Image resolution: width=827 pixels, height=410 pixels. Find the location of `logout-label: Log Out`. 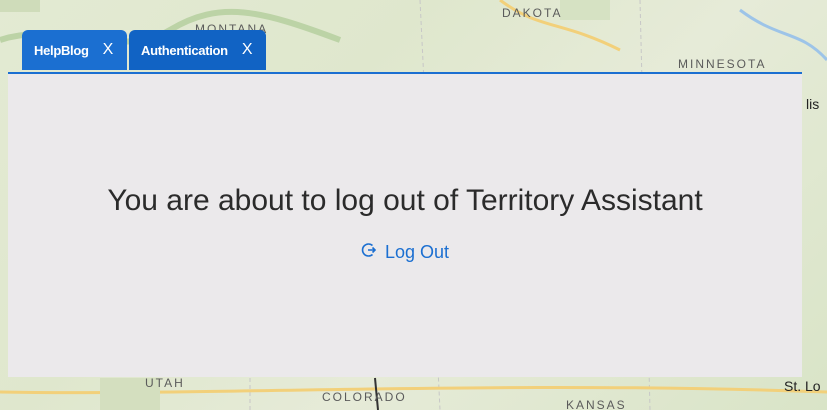

logout-label: Log Out is located at coordinates (417, 252).